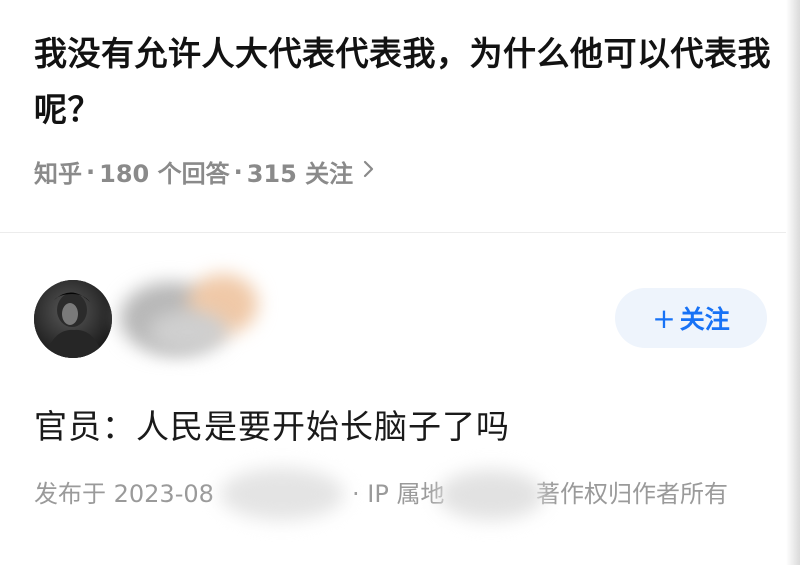 Image resolution: width=800 pixels, height=565 pixels. What do you see at coordinates (124, 494) in the screenshot?
I see `publish-date: 发布于 2023-08` at bounding box center [124, 494].